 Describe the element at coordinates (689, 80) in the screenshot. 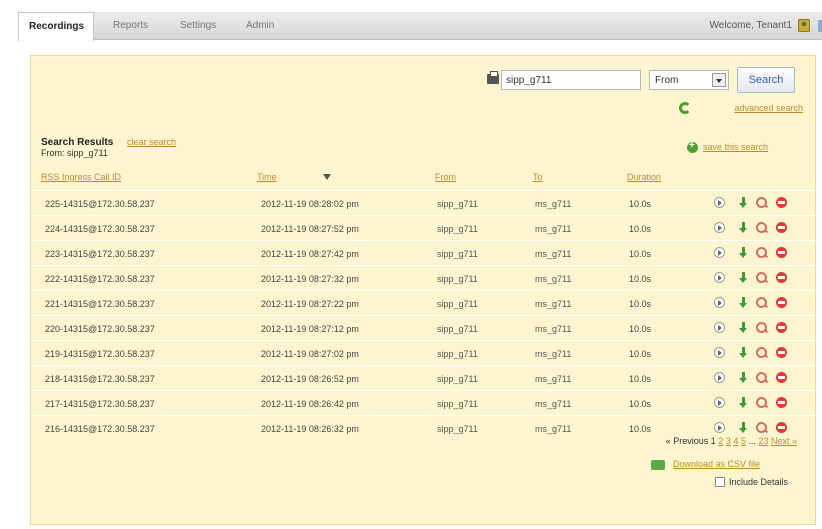

I see `search-field-select: From` at that location.